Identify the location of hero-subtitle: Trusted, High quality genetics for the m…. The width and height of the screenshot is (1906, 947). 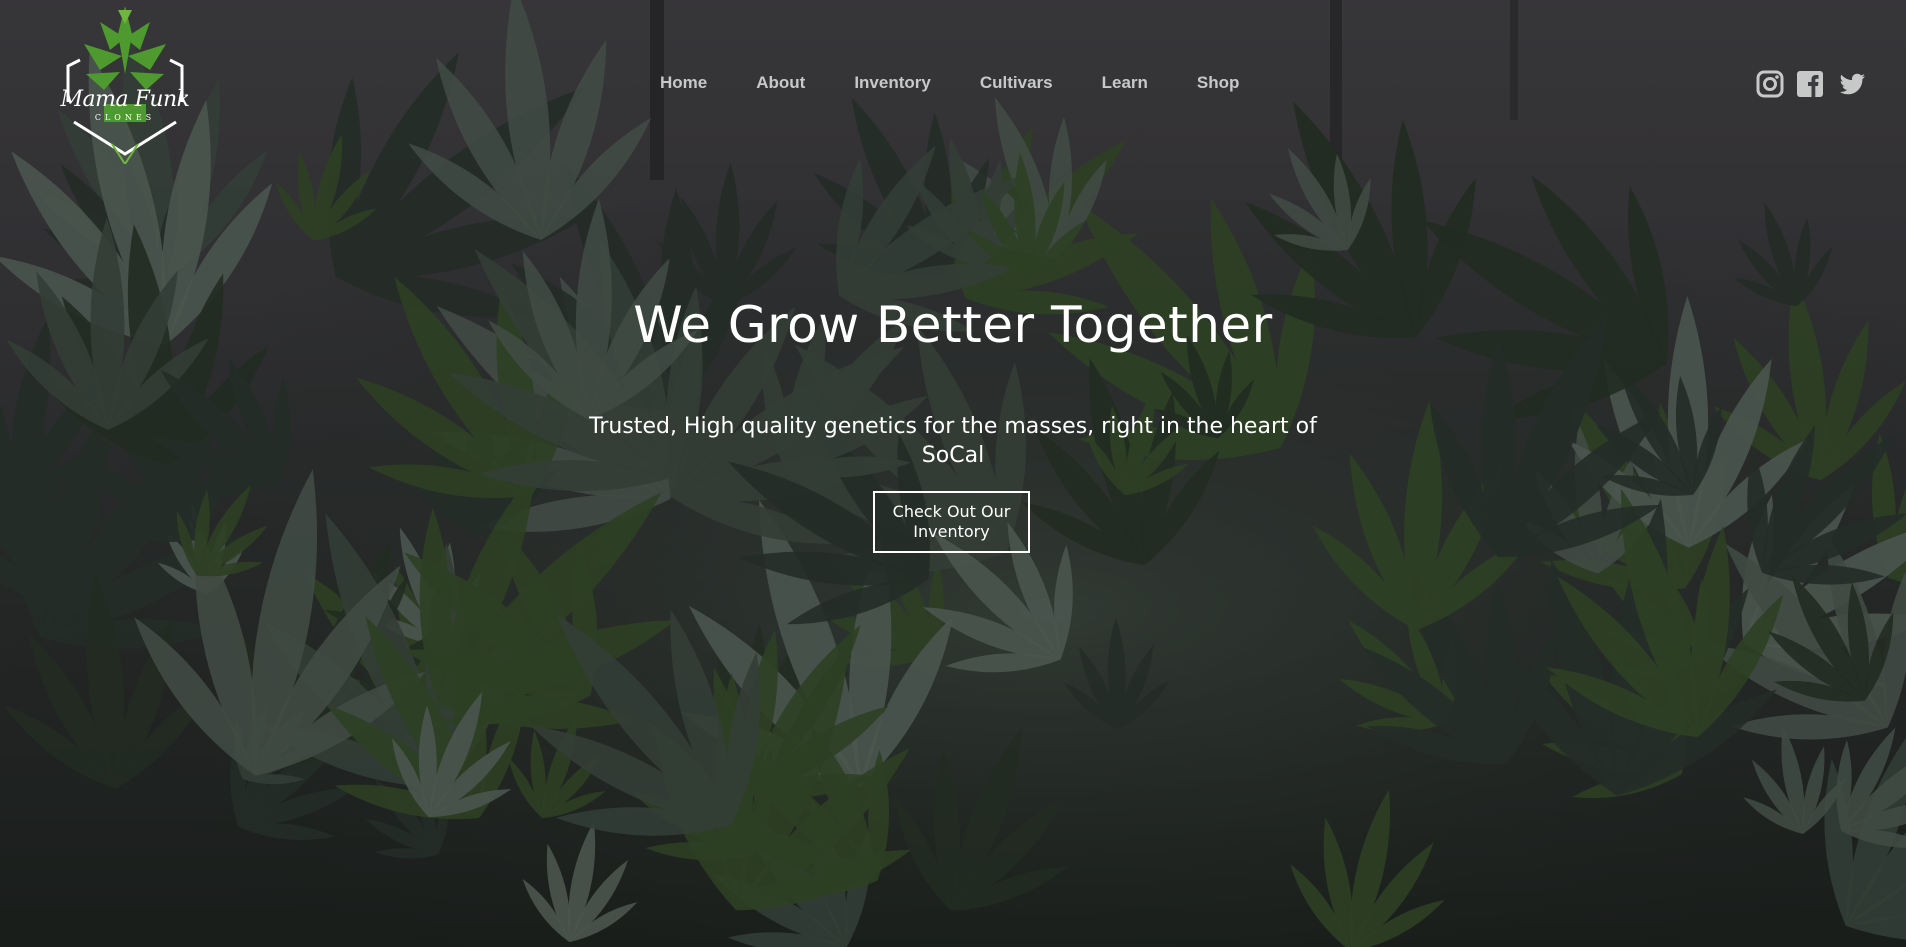
(953, 441).